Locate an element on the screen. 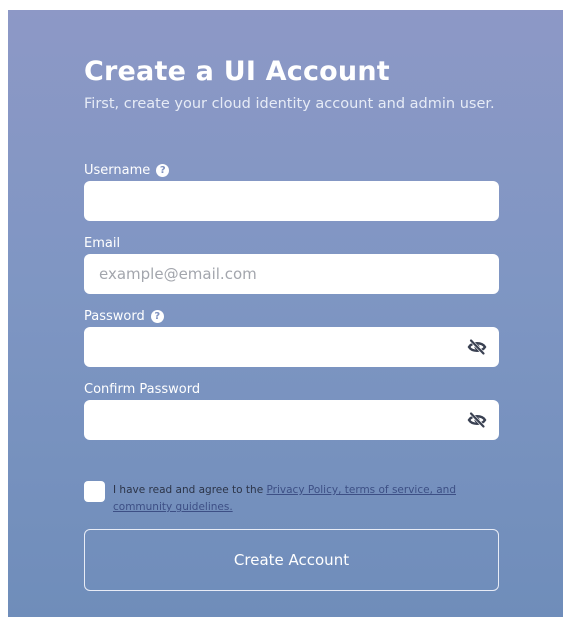  page-title: Create a UI Account is located at coordinates (237, 71).